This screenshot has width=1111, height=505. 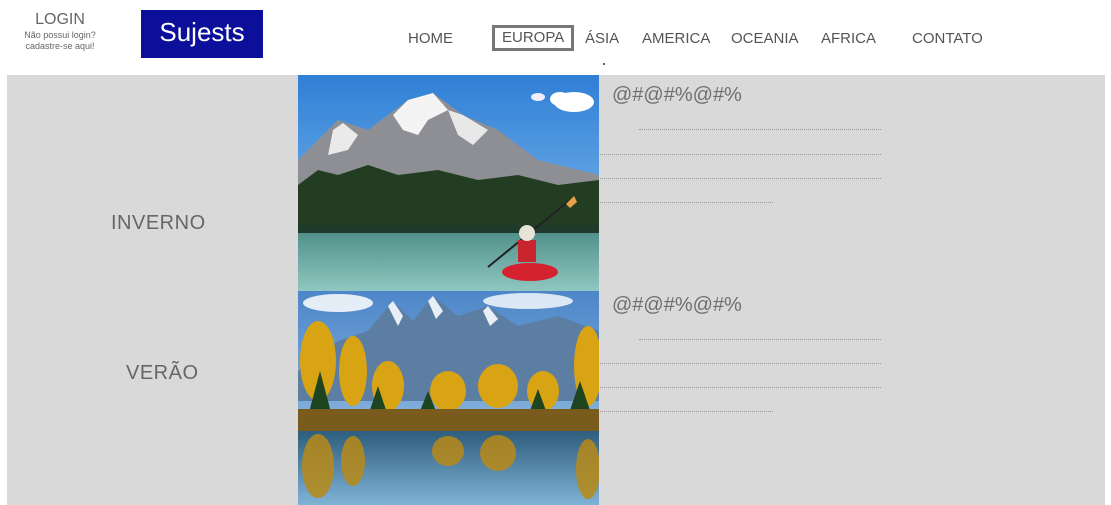 What do you see at coordinates (947, 39) in the screenshot?
I see `nav-item-contato: CONTATO` at bounding box center [947, 39].